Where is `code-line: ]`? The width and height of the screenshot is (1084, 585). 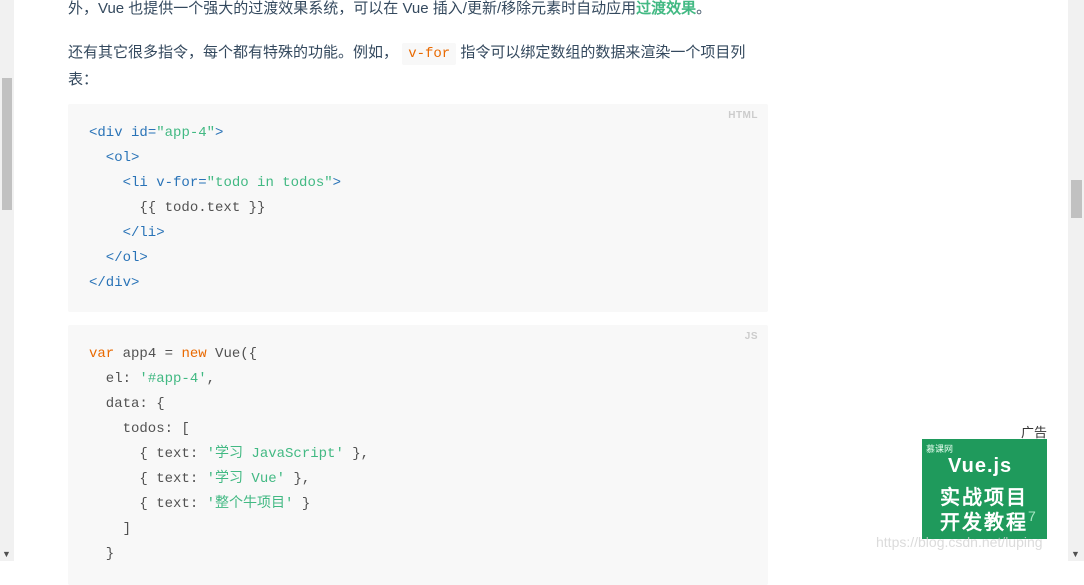
code-line: ] is located at coordinates (229, 529).